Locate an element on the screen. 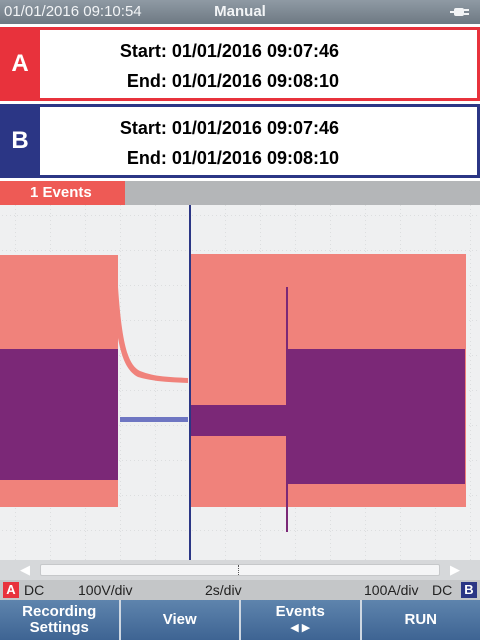 The width and height of the screenshot is (480, 640). recording-settings-label-1: Recording is located at coordinates (59, 611).